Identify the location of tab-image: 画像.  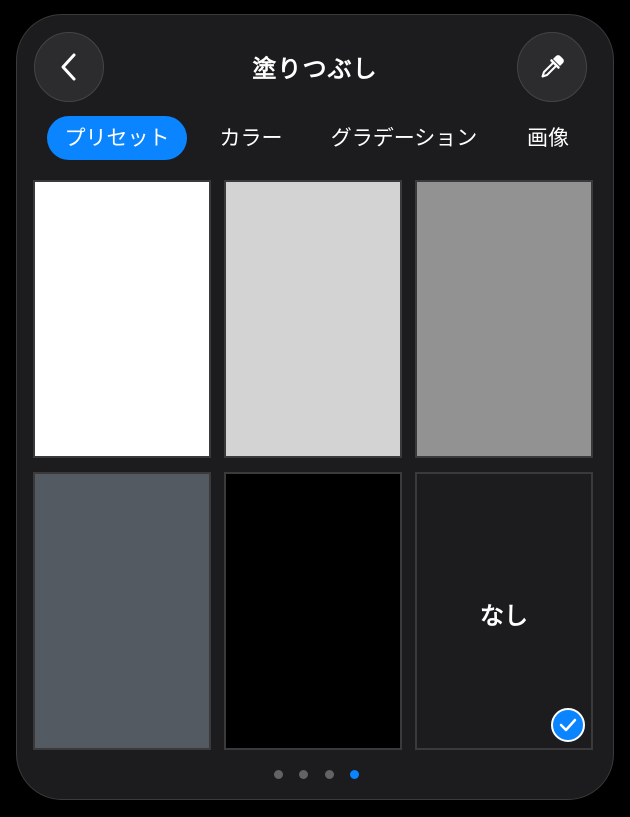
(548, 138).